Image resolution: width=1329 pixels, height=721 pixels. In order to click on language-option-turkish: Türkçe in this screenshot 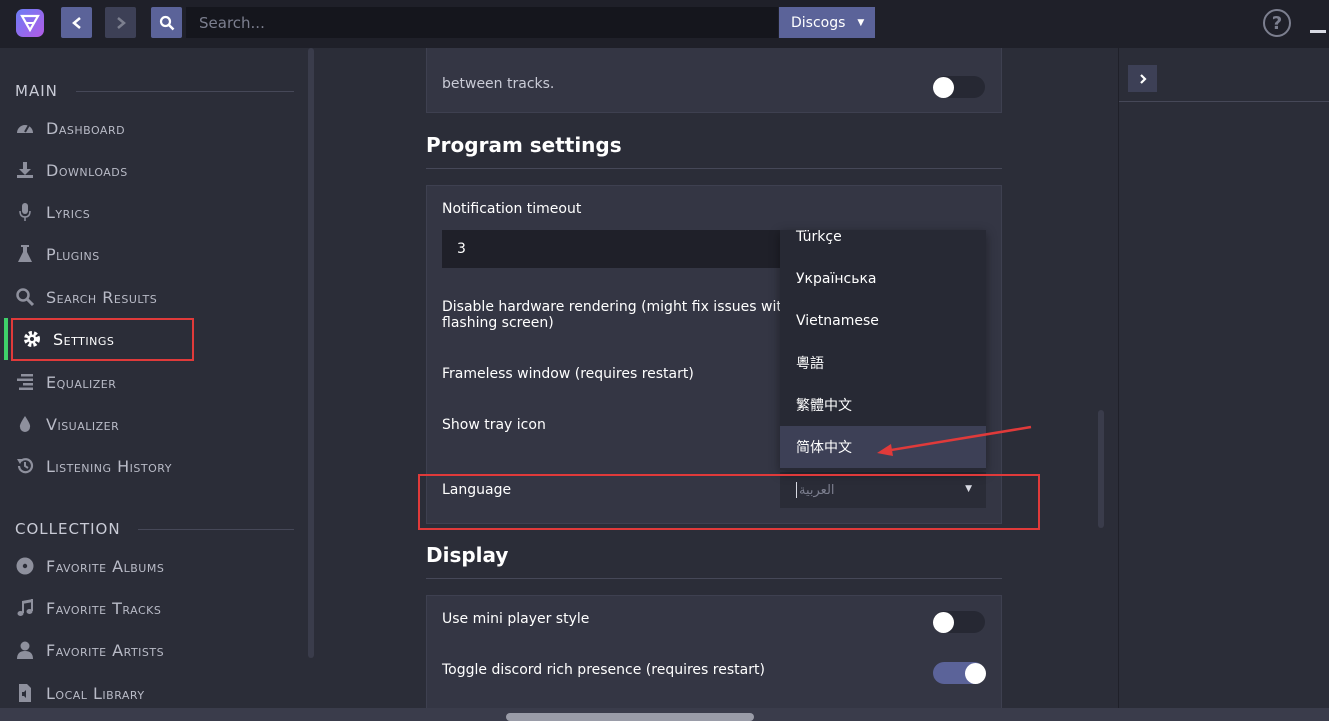, I will do `click(883, 244)`.